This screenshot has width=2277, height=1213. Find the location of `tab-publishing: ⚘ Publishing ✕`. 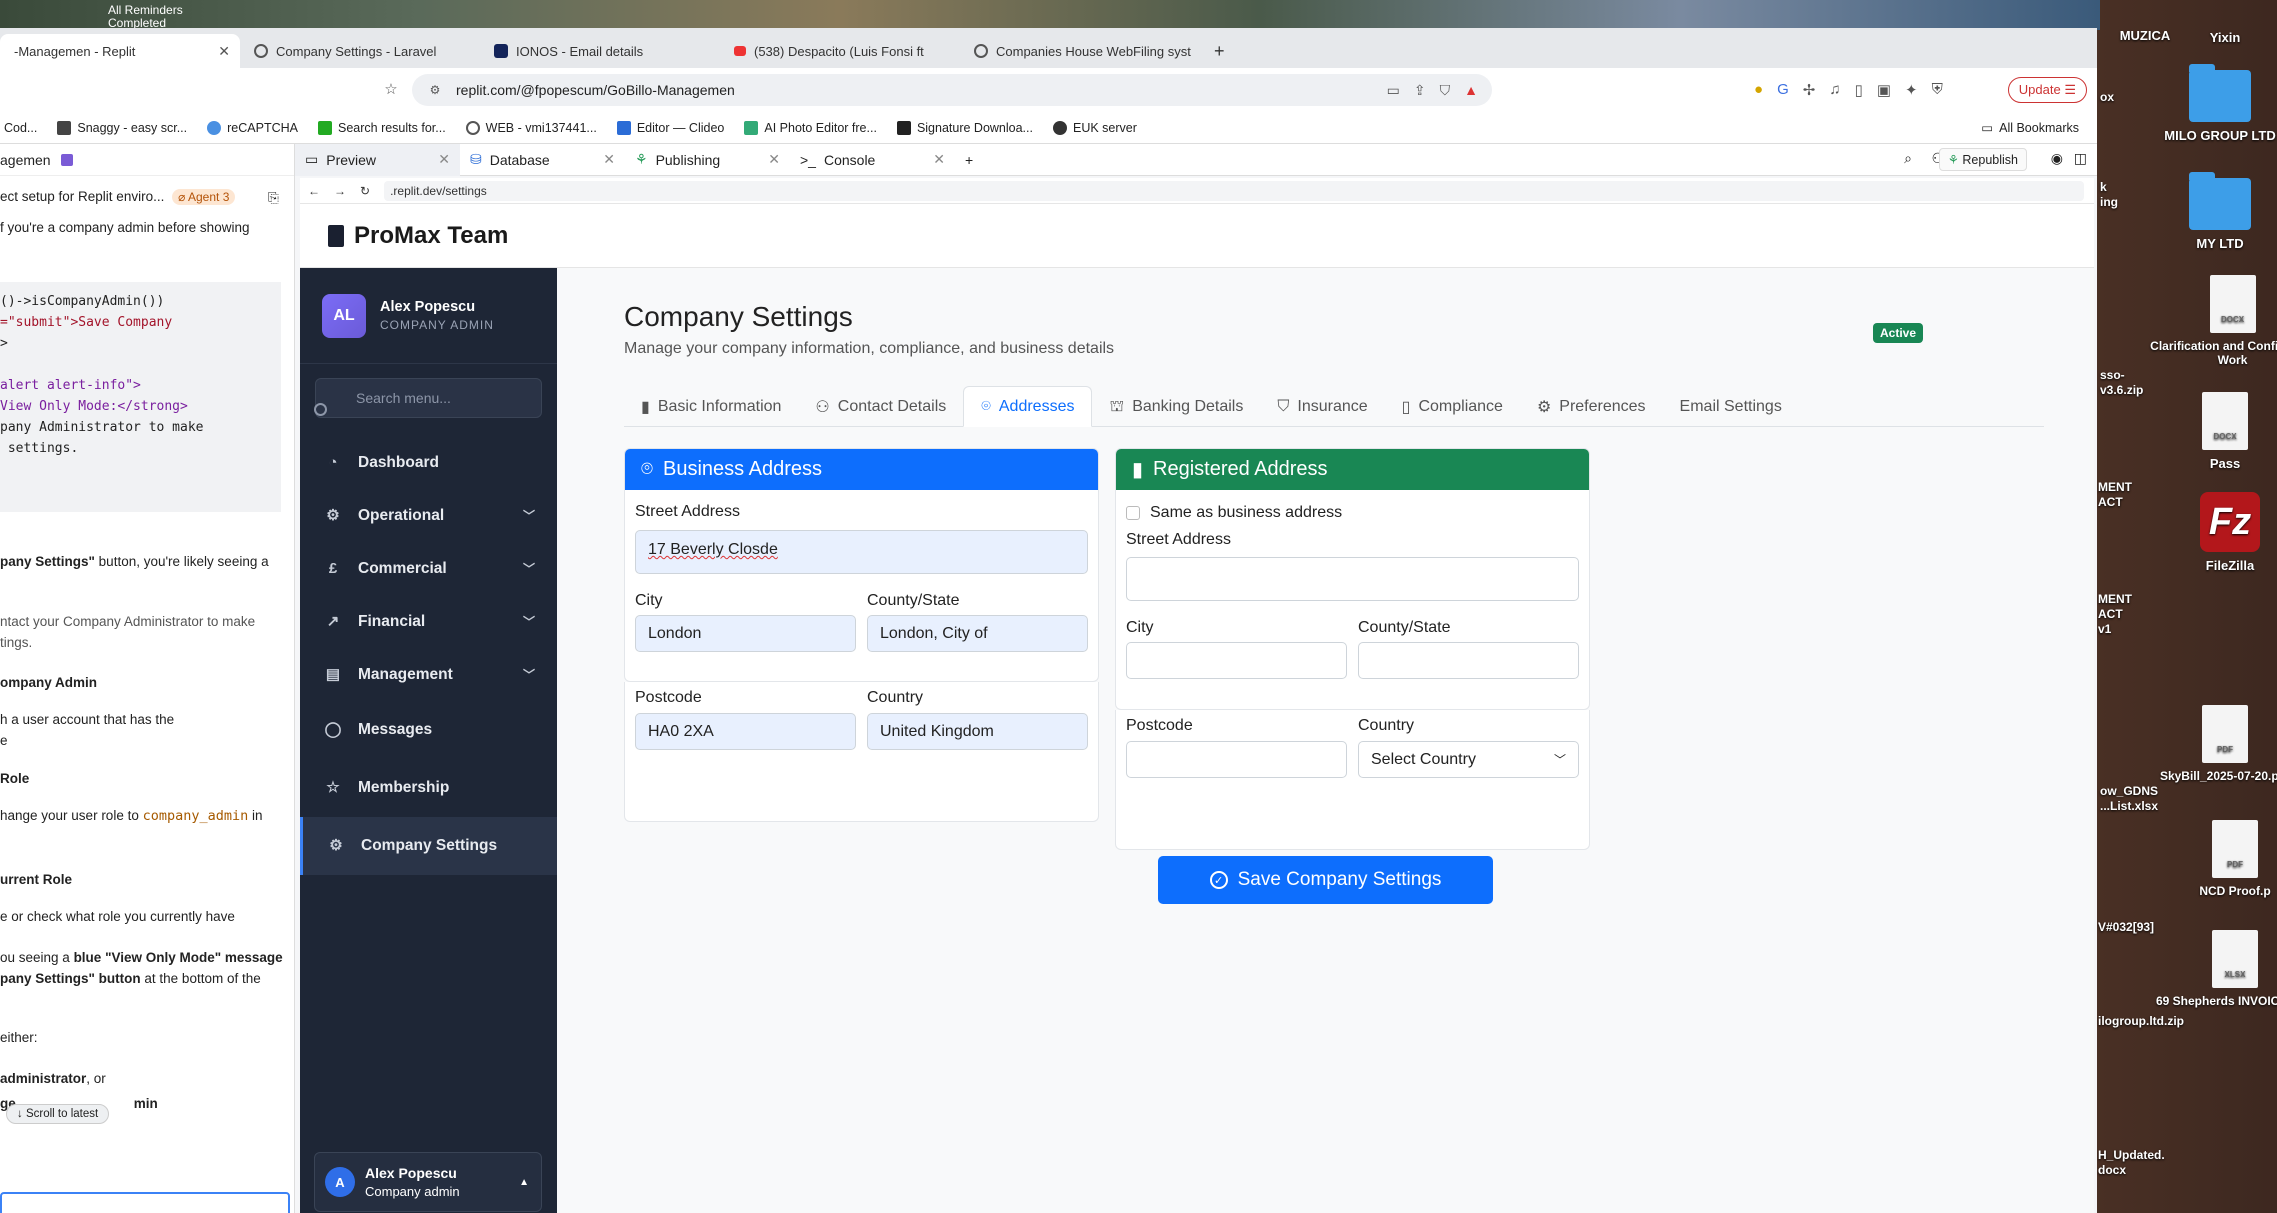

tab-publishing: ⚘ Publishing ✕ is located at coordinates (707, 160).